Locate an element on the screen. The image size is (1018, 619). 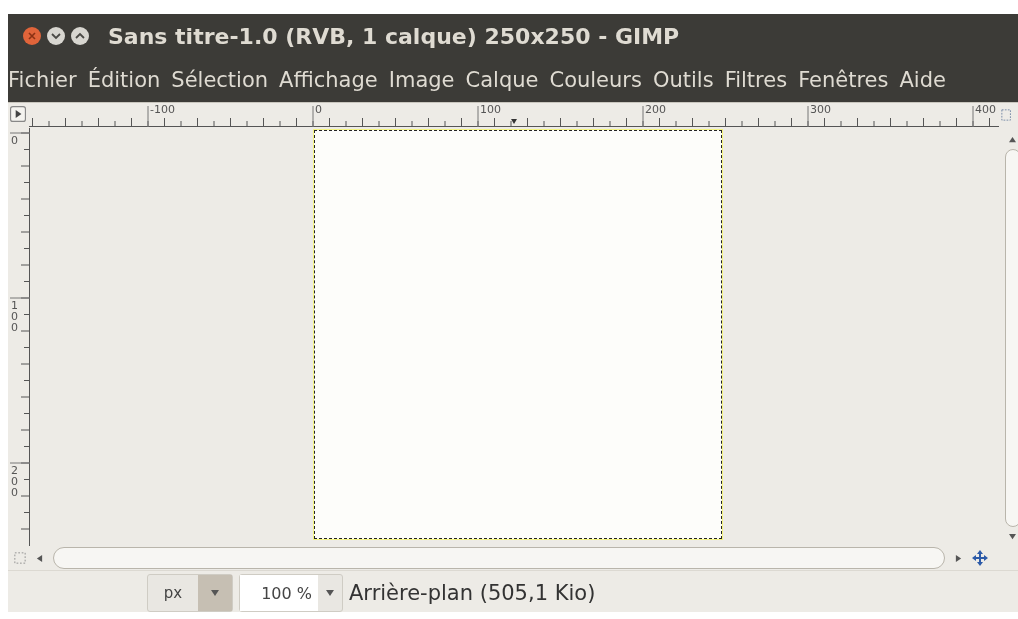
ruler-label: -100 is located at coordinates (162, 109).